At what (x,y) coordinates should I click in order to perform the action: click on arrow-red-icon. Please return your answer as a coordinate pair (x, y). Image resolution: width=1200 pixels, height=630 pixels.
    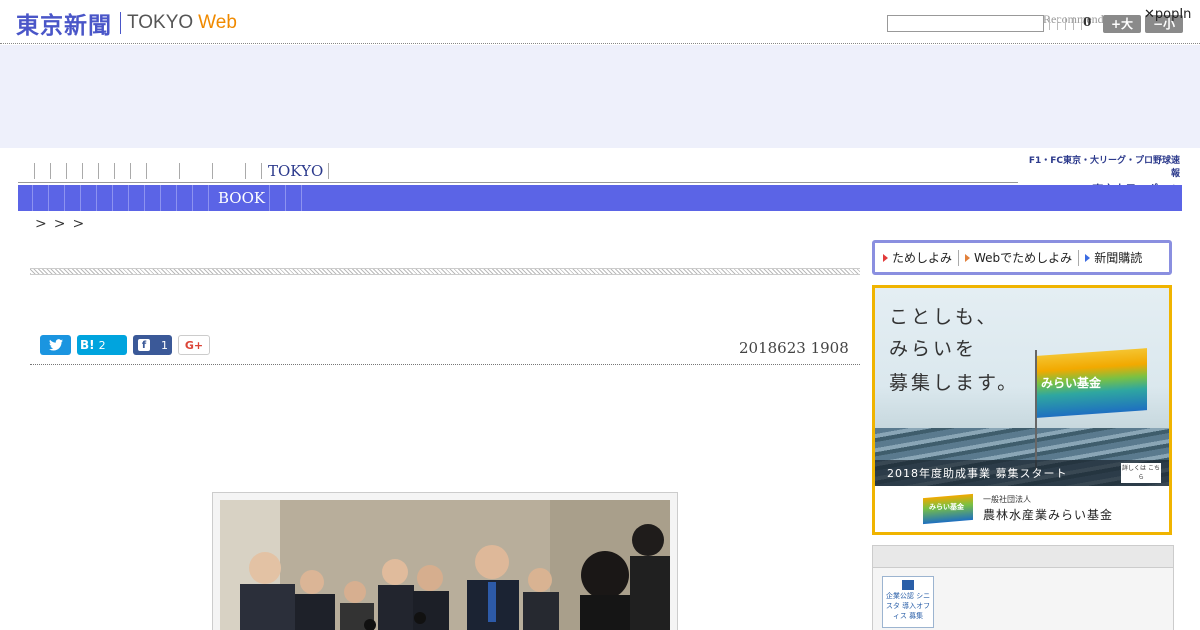
    Looking at the image, I should click on (885, 257).